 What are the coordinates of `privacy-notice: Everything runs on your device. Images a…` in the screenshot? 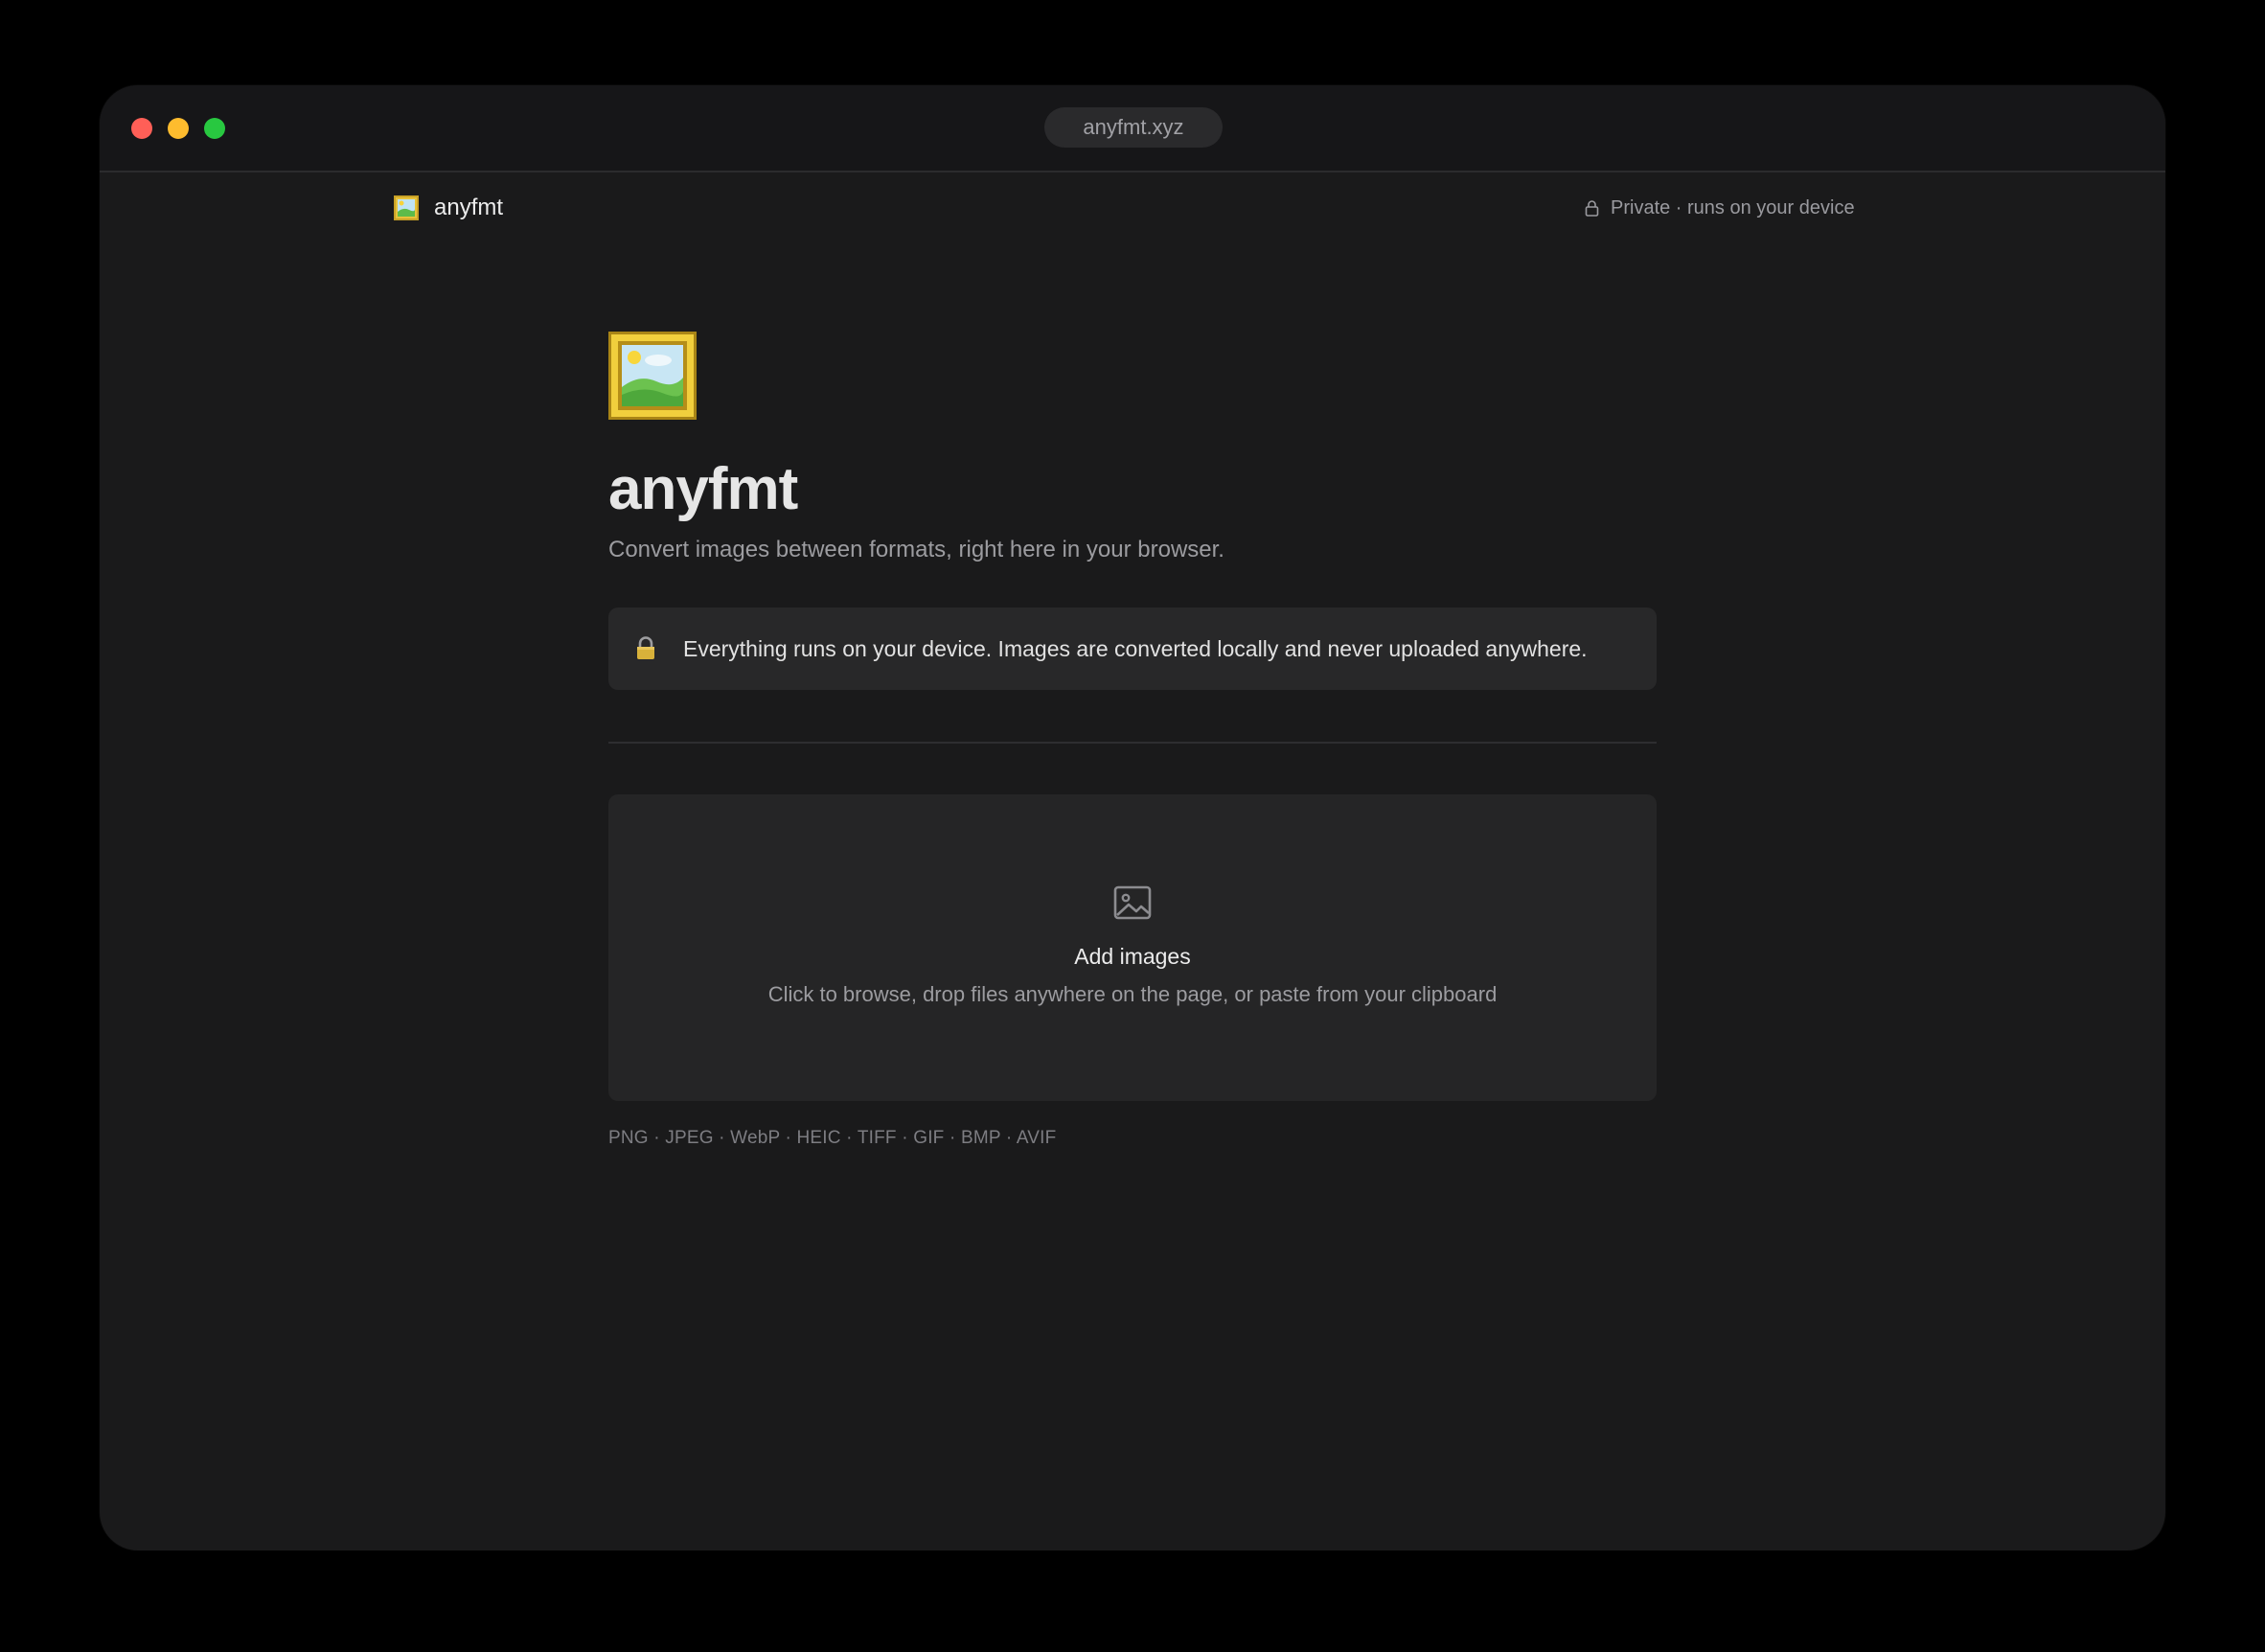 It's located at (1132, 649).